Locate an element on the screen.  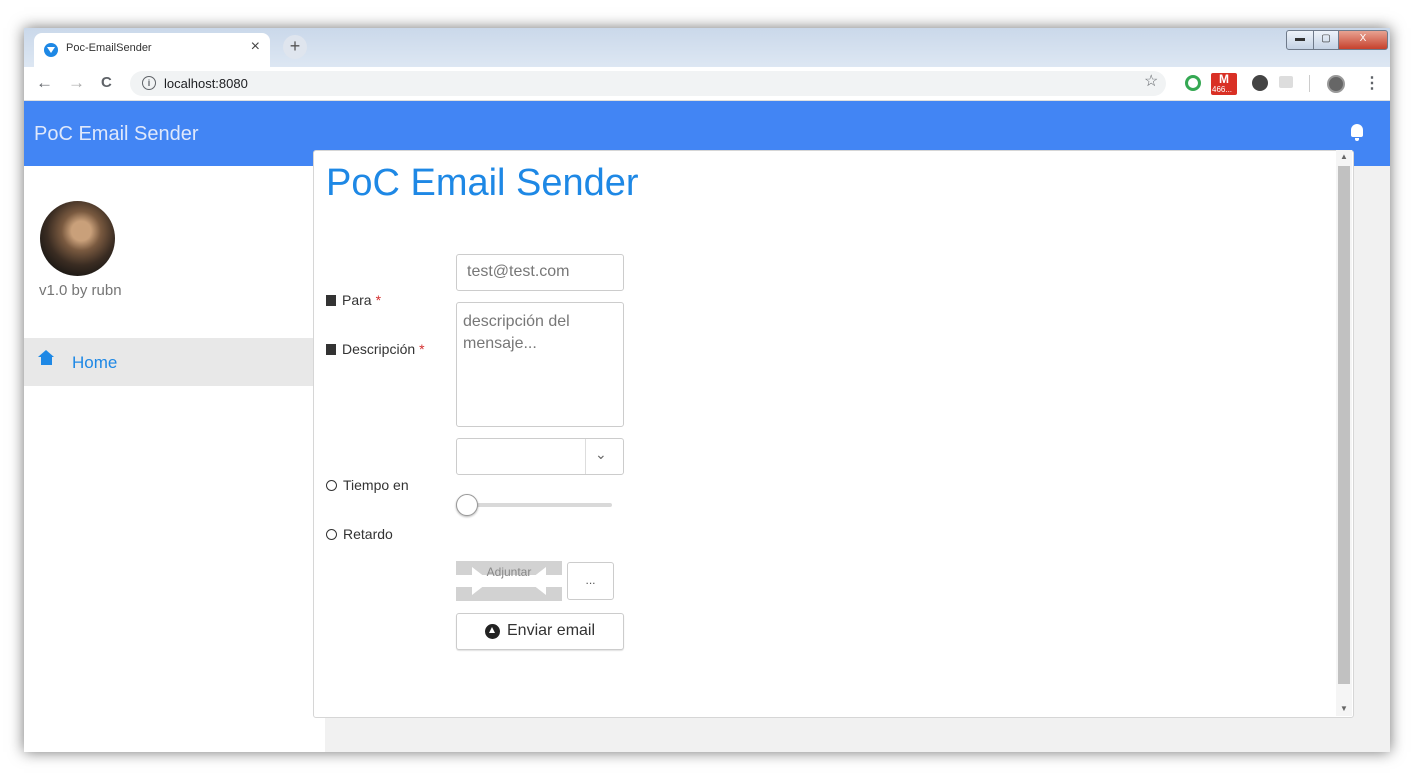
timer-icon is located at coordinates (331, 485).